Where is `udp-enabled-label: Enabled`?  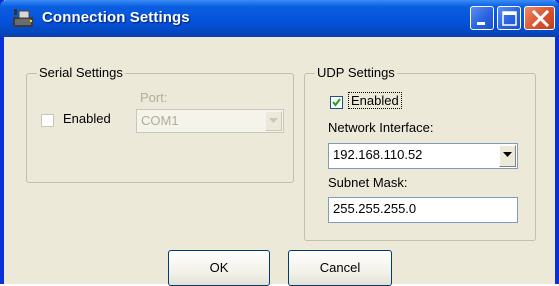 udp-enabled-label: Enabled is located at coordinates (375, 100).